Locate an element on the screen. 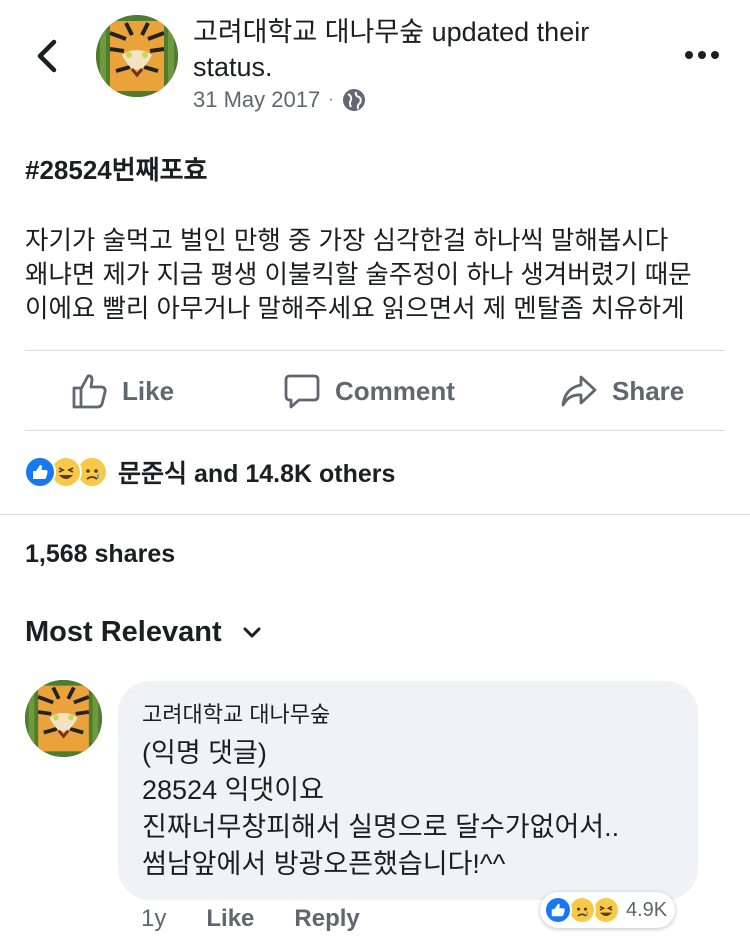 This screenshot has width=750, height=938. comment-time: 1y is located at coordinates (153, 919).